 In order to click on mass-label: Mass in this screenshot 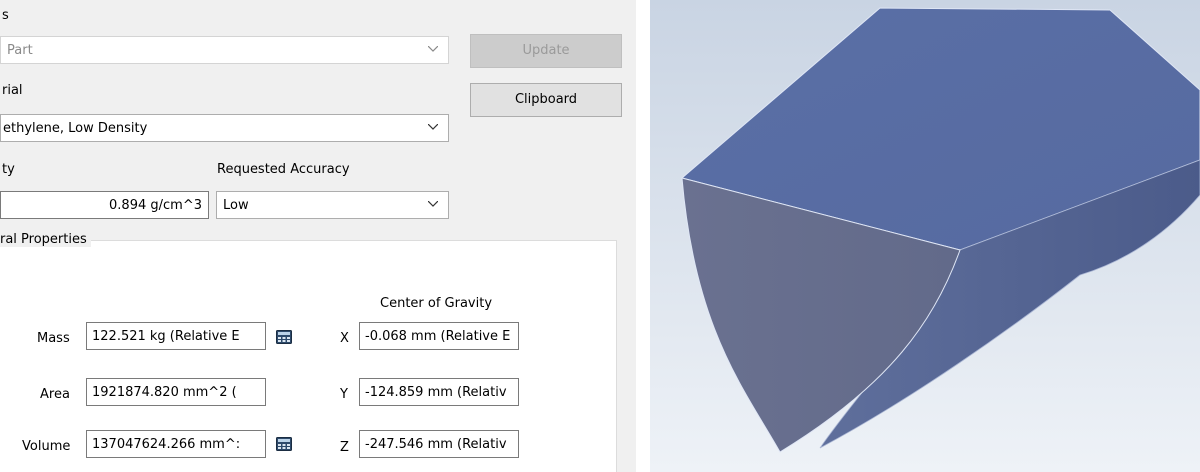, I will do `click(53, 338)`.